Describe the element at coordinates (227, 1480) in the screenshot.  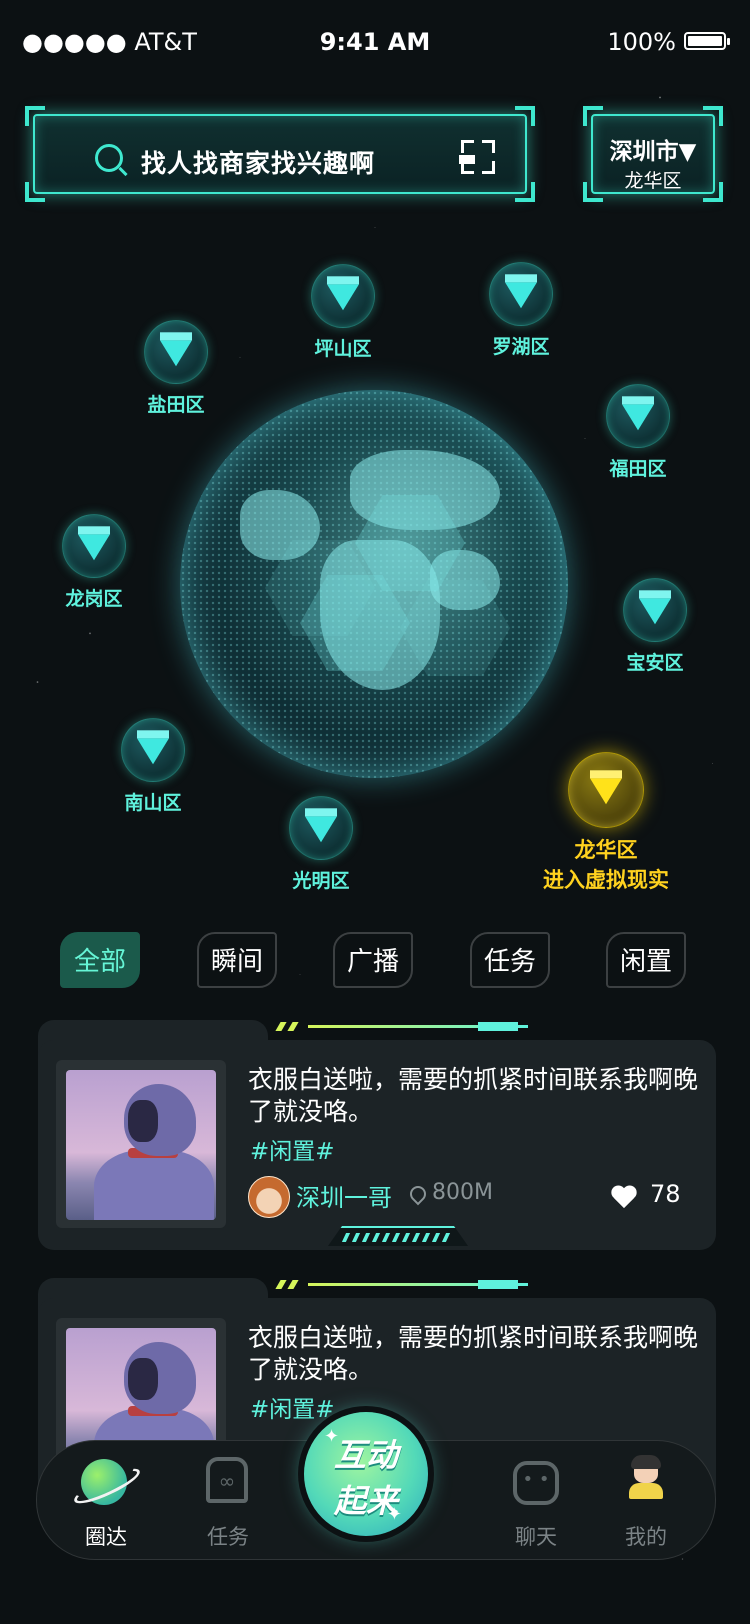
I see `task-icon` at that location.